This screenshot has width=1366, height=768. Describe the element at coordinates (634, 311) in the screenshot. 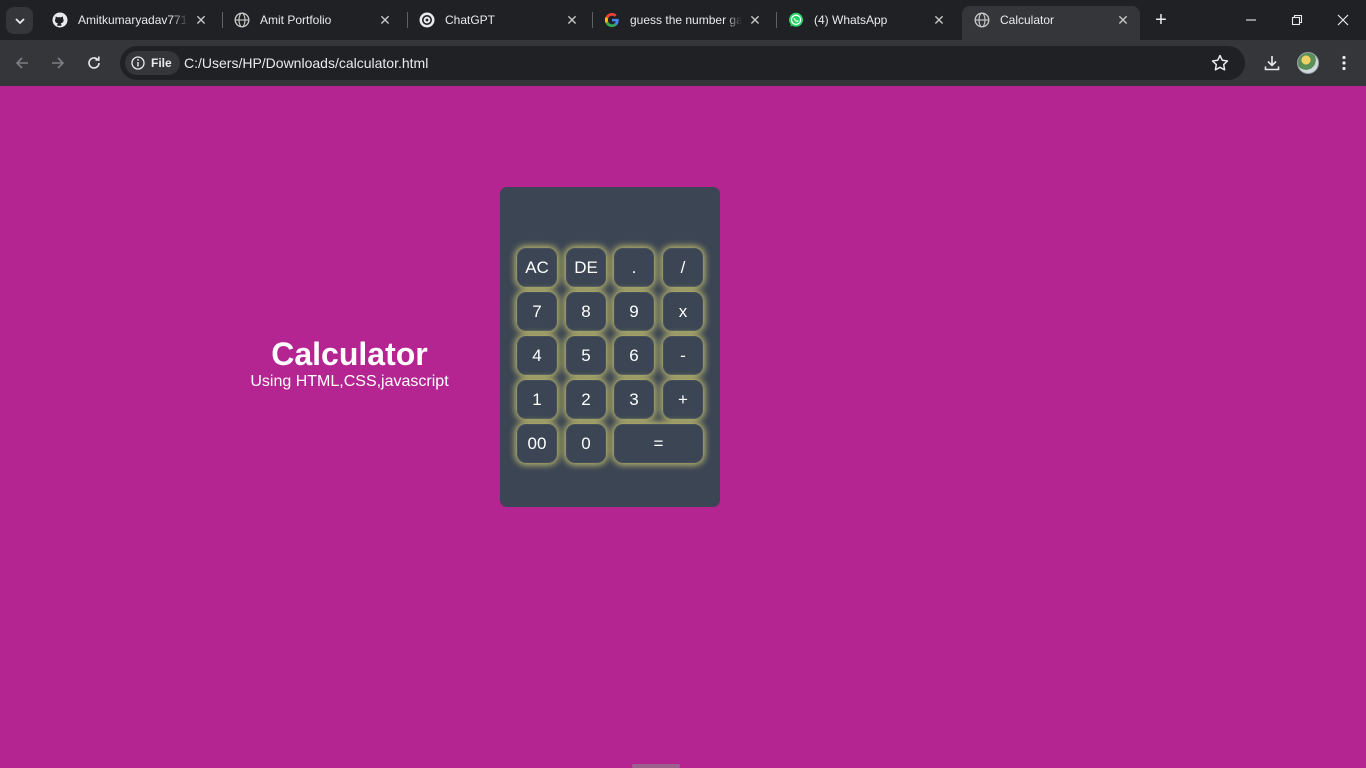

I see `key-9: 9` at that location.